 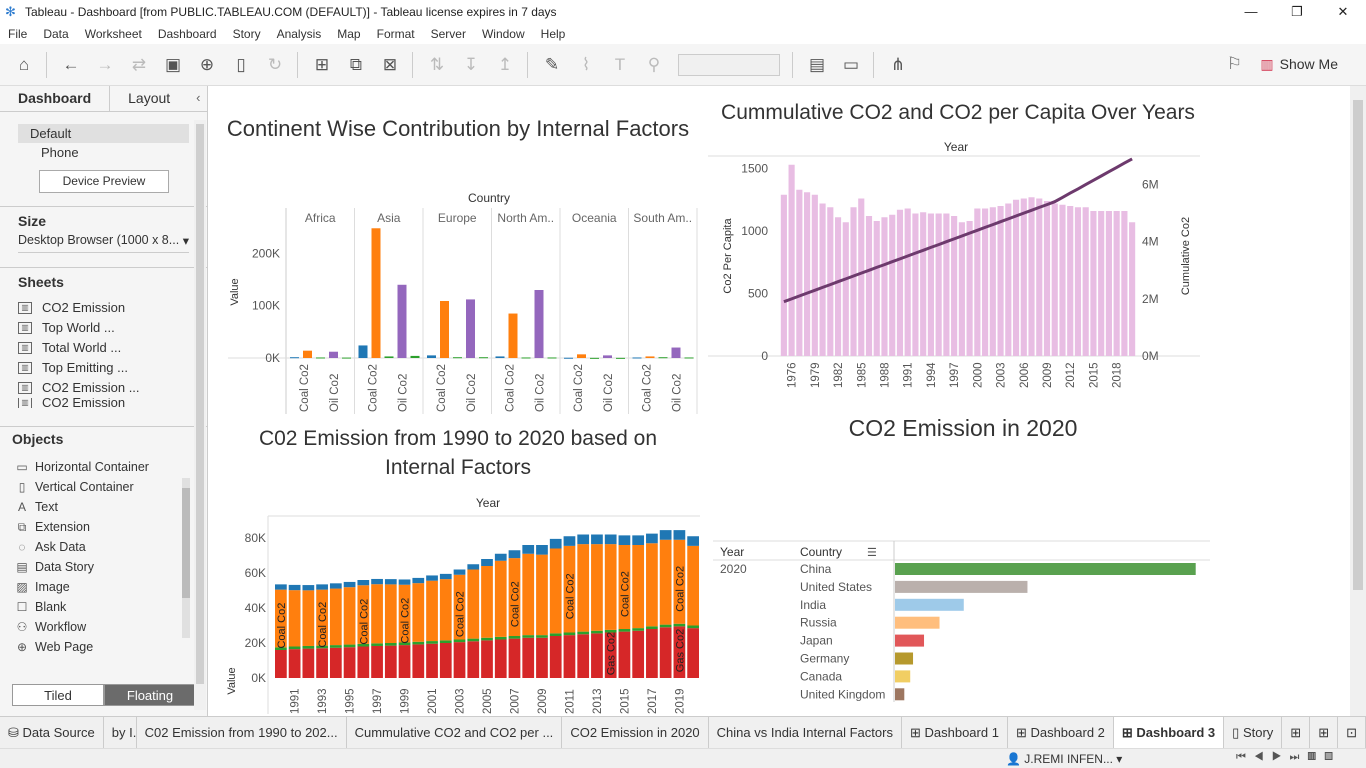 What do you see at coordinates (620, 65) in the screenshot?
I see `label-icon: T` at bounding box center [620, 65].